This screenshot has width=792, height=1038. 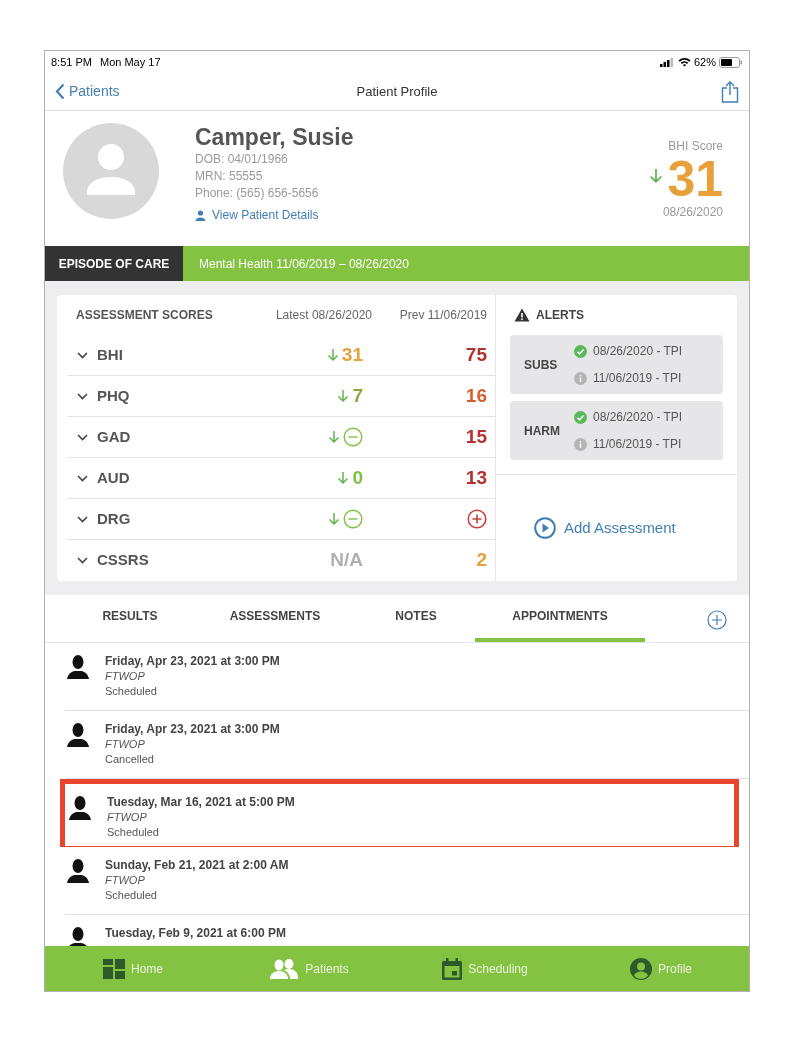 What do you see at coordinates (560, 618) in the screenshot?
I see `tab: APPOINTMENTS` at bounding box center [560, 618].